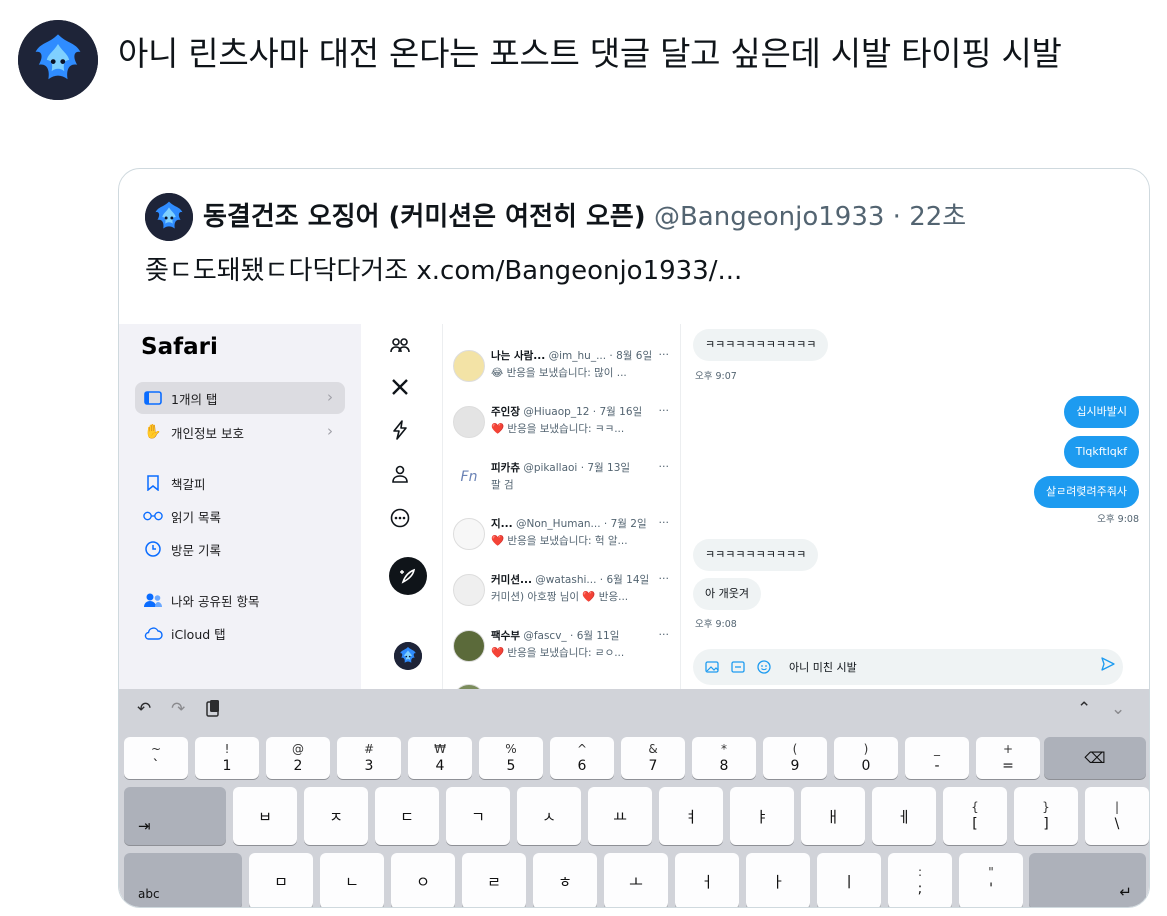 The height and width of the screenshot is (916, 1167). Describe the element at coordinates (738, 667) in the screenshot. I see `gif-icon` at that location.